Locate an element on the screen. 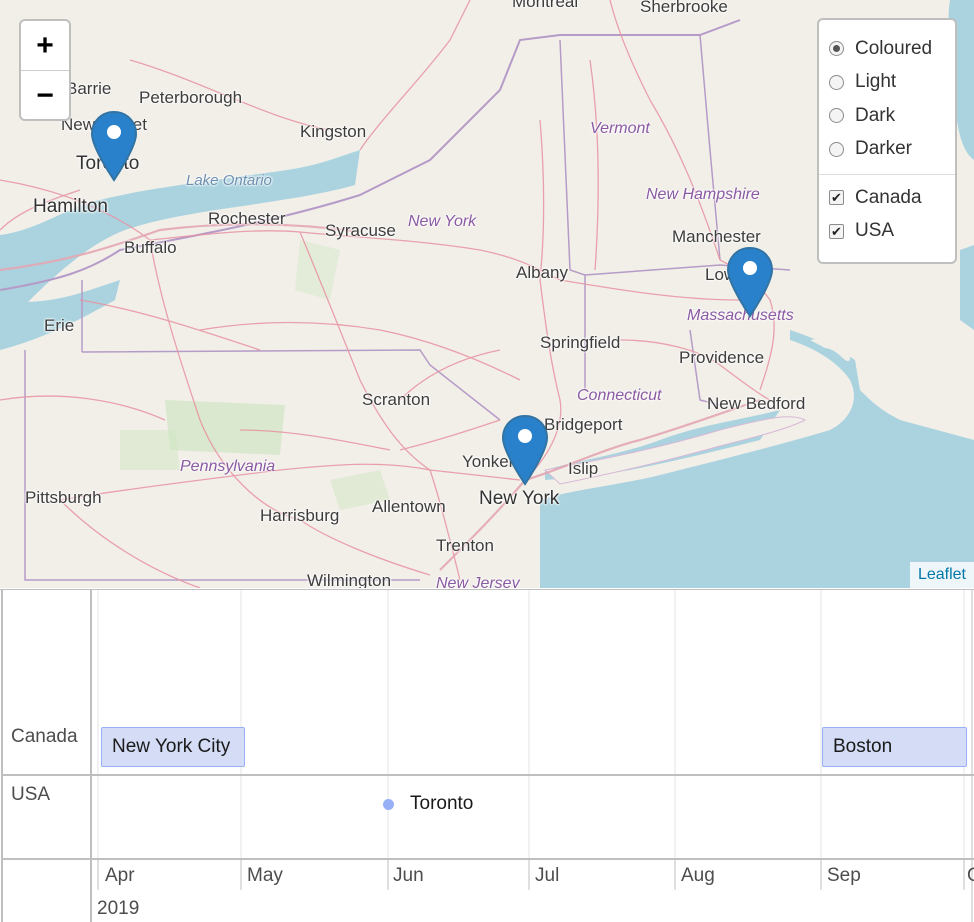 Image resolution: width=974 pixels, height=922 pixels. overlay-usa: ✔ USA is located at coordinates (887, 232).